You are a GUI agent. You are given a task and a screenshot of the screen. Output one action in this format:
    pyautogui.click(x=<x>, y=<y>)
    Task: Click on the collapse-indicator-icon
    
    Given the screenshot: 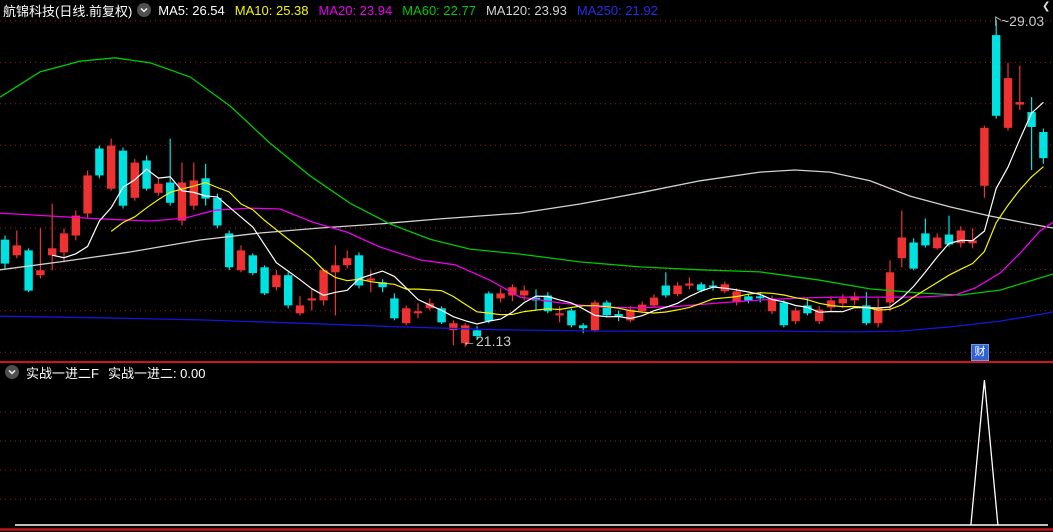 What is the action you would take?
    pyautogui.click(x=12, y=372)
    